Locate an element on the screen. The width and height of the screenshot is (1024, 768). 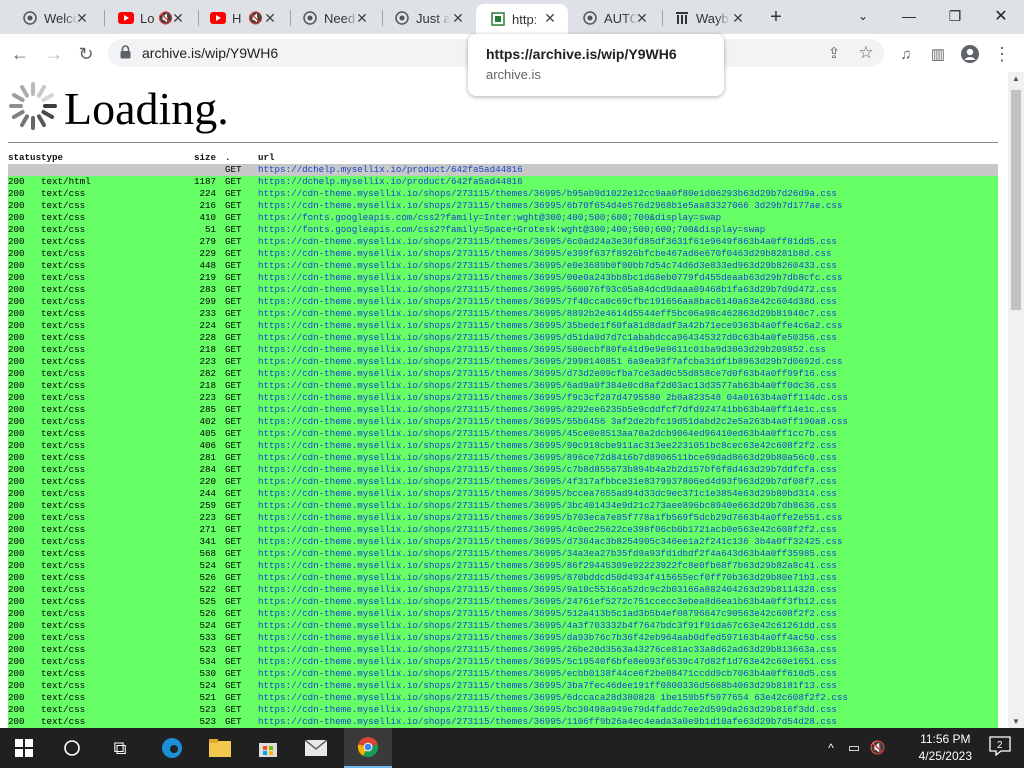
tab-3: H 🔇 ✕ is located at coordinates (242, 18).